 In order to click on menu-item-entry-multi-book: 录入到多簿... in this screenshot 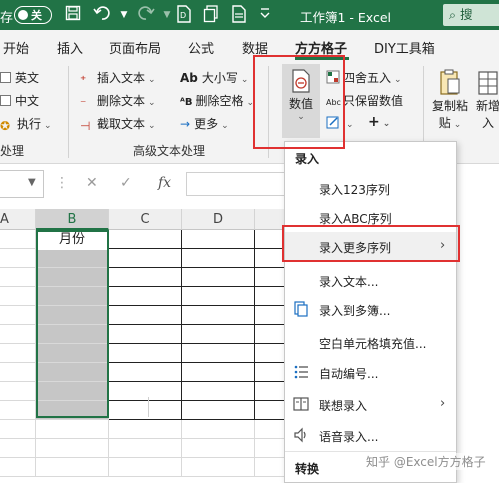, I will do `click(370, 309)`.